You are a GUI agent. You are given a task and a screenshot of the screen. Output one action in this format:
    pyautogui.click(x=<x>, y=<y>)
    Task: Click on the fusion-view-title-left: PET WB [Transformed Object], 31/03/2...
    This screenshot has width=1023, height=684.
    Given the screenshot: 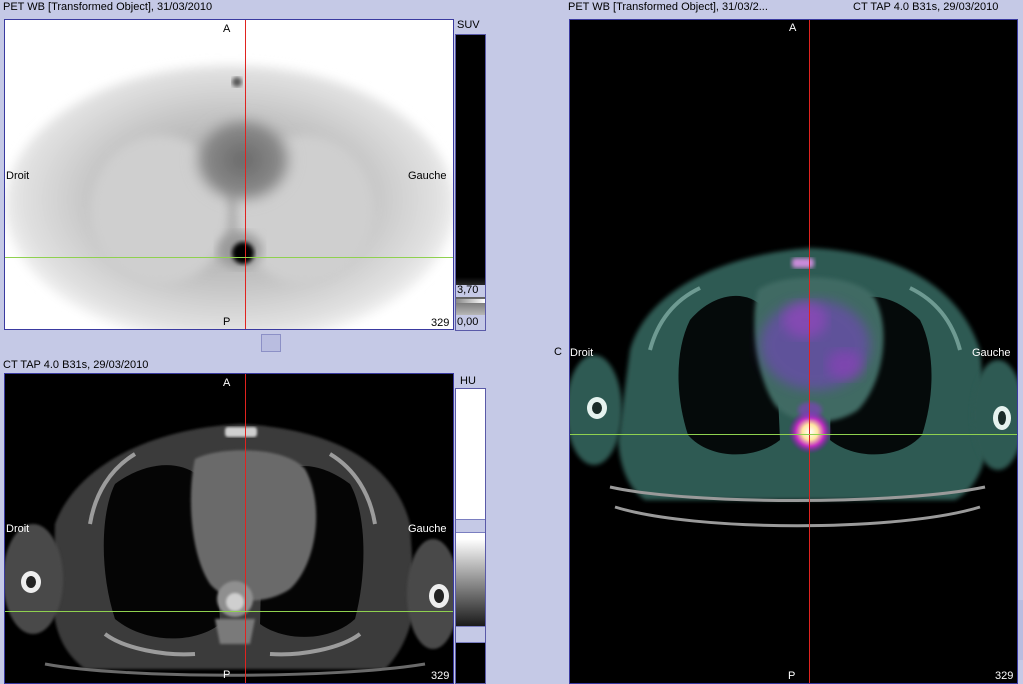 What is the action you would take?
    pyautogui.click(x=668, y=7)
    